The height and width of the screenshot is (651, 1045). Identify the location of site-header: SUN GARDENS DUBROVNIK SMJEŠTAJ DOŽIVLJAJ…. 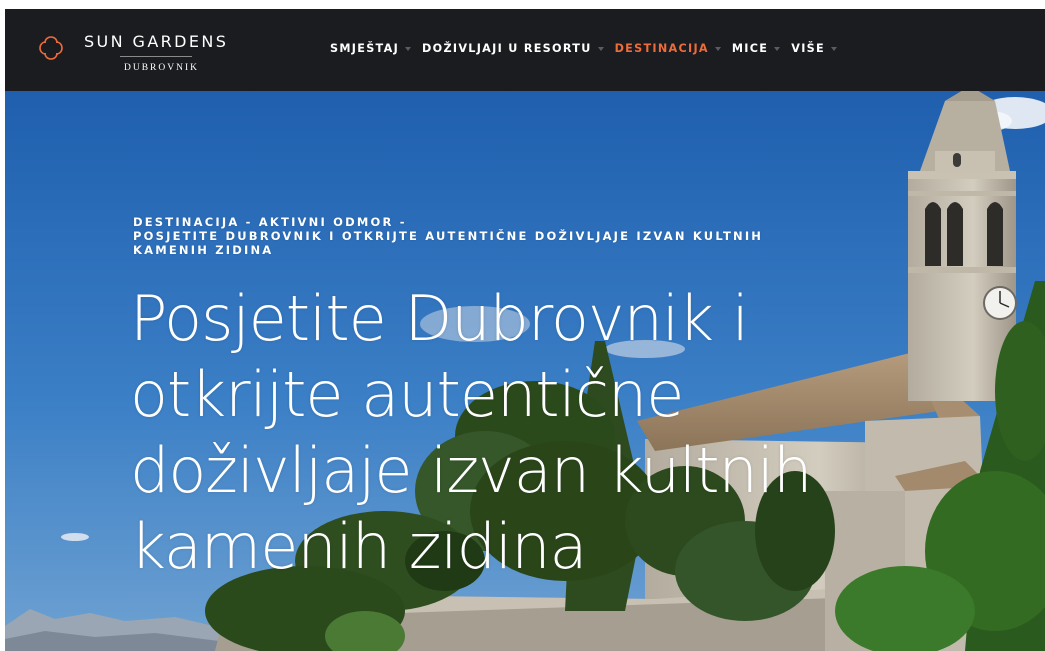
(525, 50).